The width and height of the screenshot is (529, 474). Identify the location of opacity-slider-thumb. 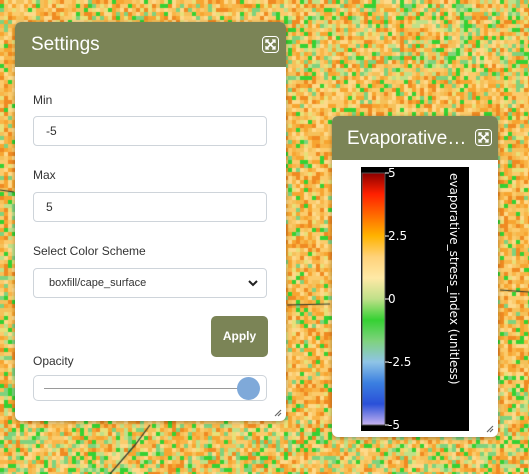
(248, 388).